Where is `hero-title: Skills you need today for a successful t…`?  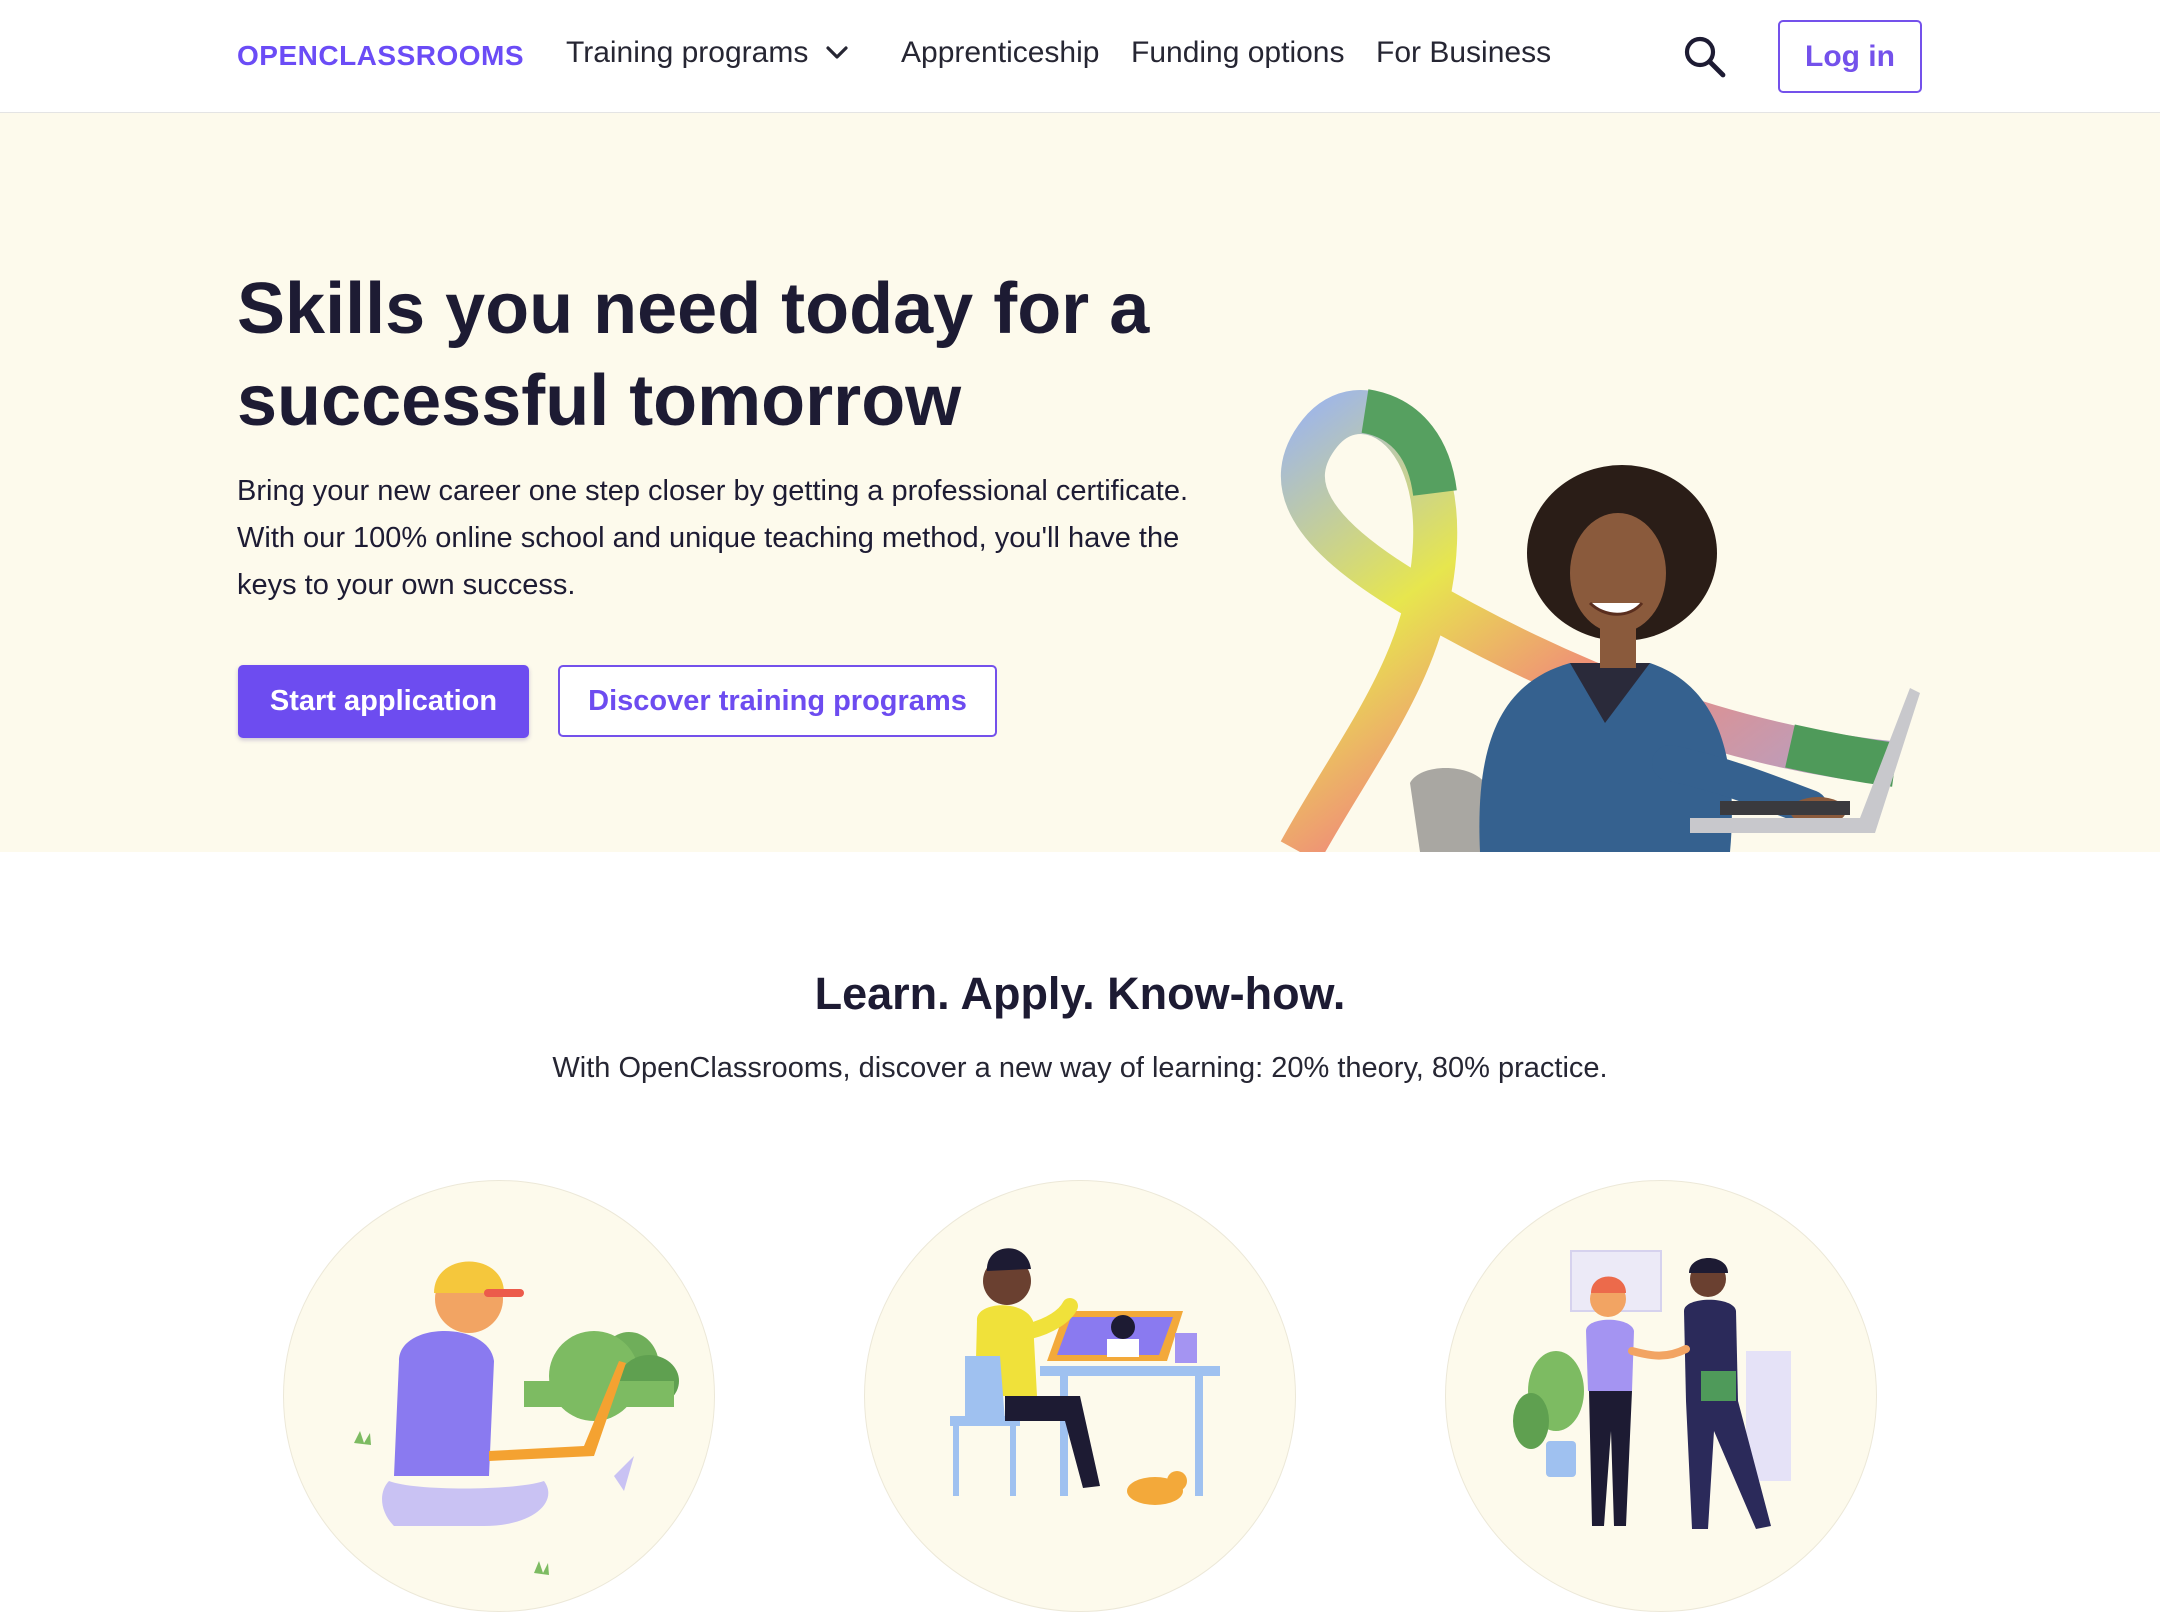 hero-title: Skills you need today for a successful t… is located at coordinates (693, 355).